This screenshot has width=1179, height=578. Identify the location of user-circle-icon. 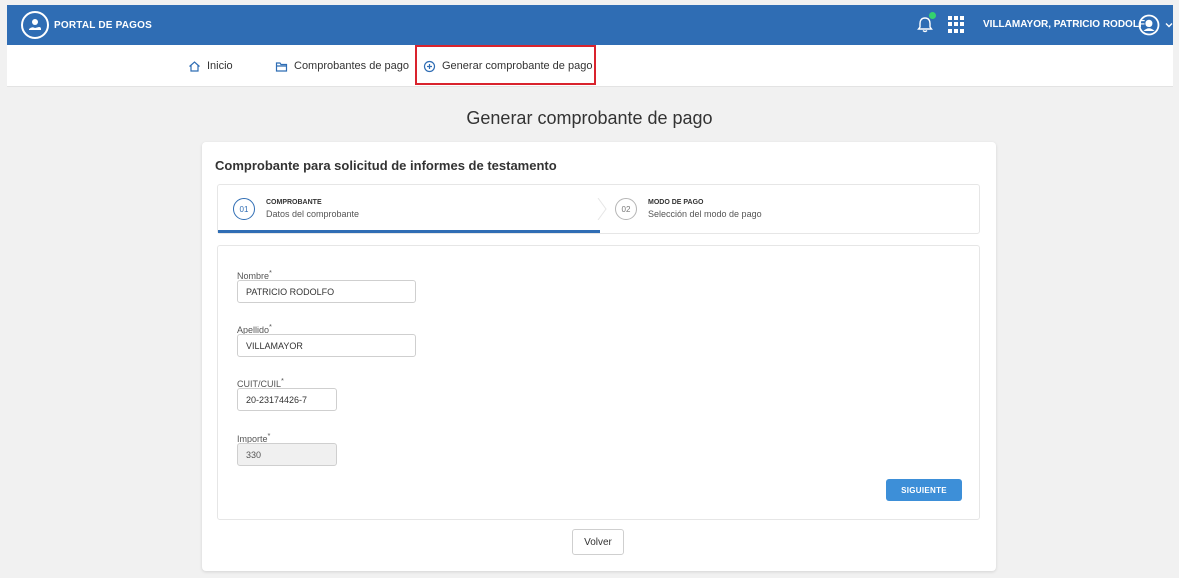
(1149, 25).